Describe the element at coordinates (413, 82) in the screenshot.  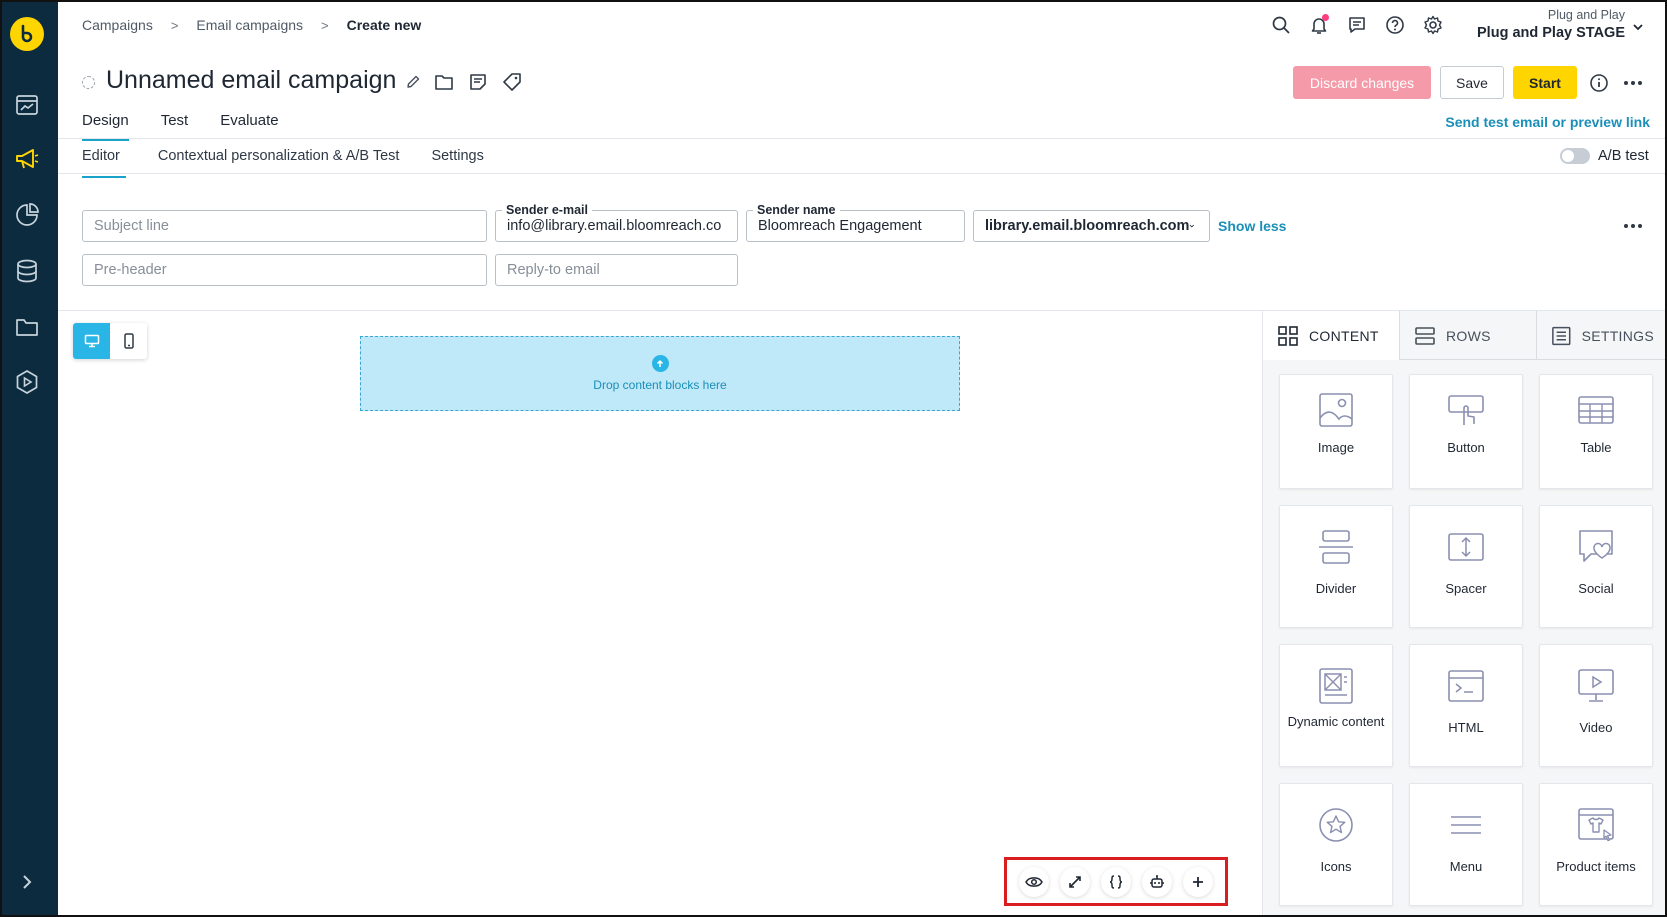
I see `edit-pencil-icon` at that location.